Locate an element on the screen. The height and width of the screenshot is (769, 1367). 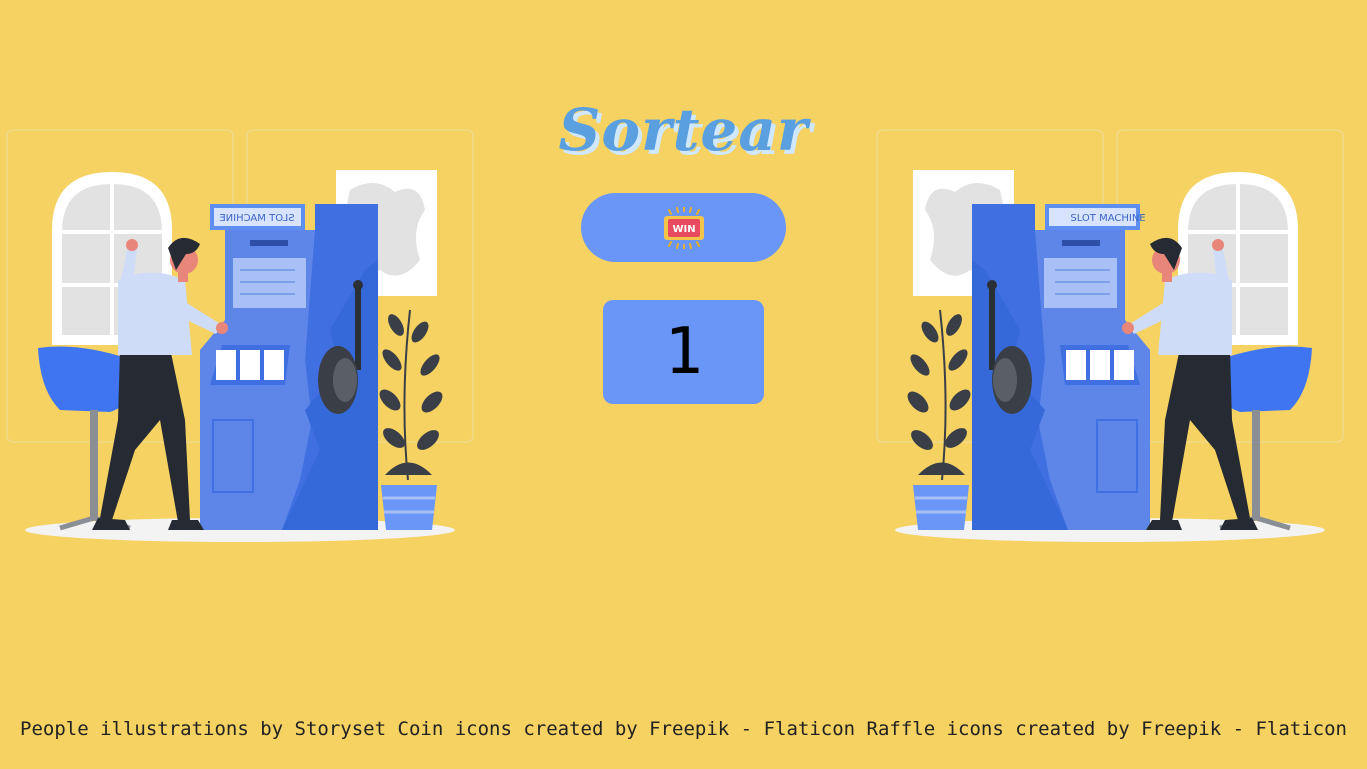
draw-button: WIN is located at coordinates (683, 227).